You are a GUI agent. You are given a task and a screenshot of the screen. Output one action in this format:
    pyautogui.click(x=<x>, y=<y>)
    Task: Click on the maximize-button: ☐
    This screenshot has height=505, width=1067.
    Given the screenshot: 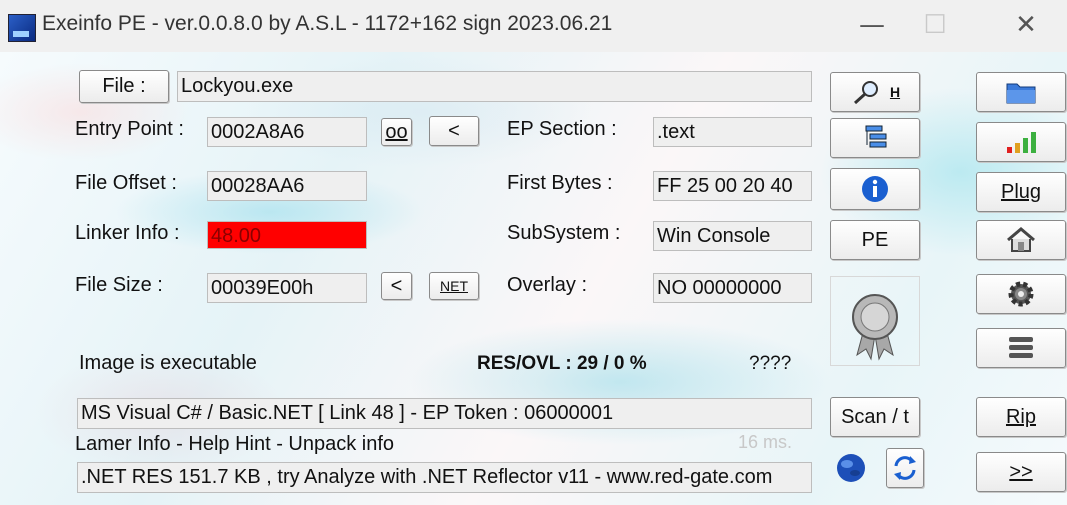 What is the action you would take?
    pyautogui.click(x=935, y=25)
    